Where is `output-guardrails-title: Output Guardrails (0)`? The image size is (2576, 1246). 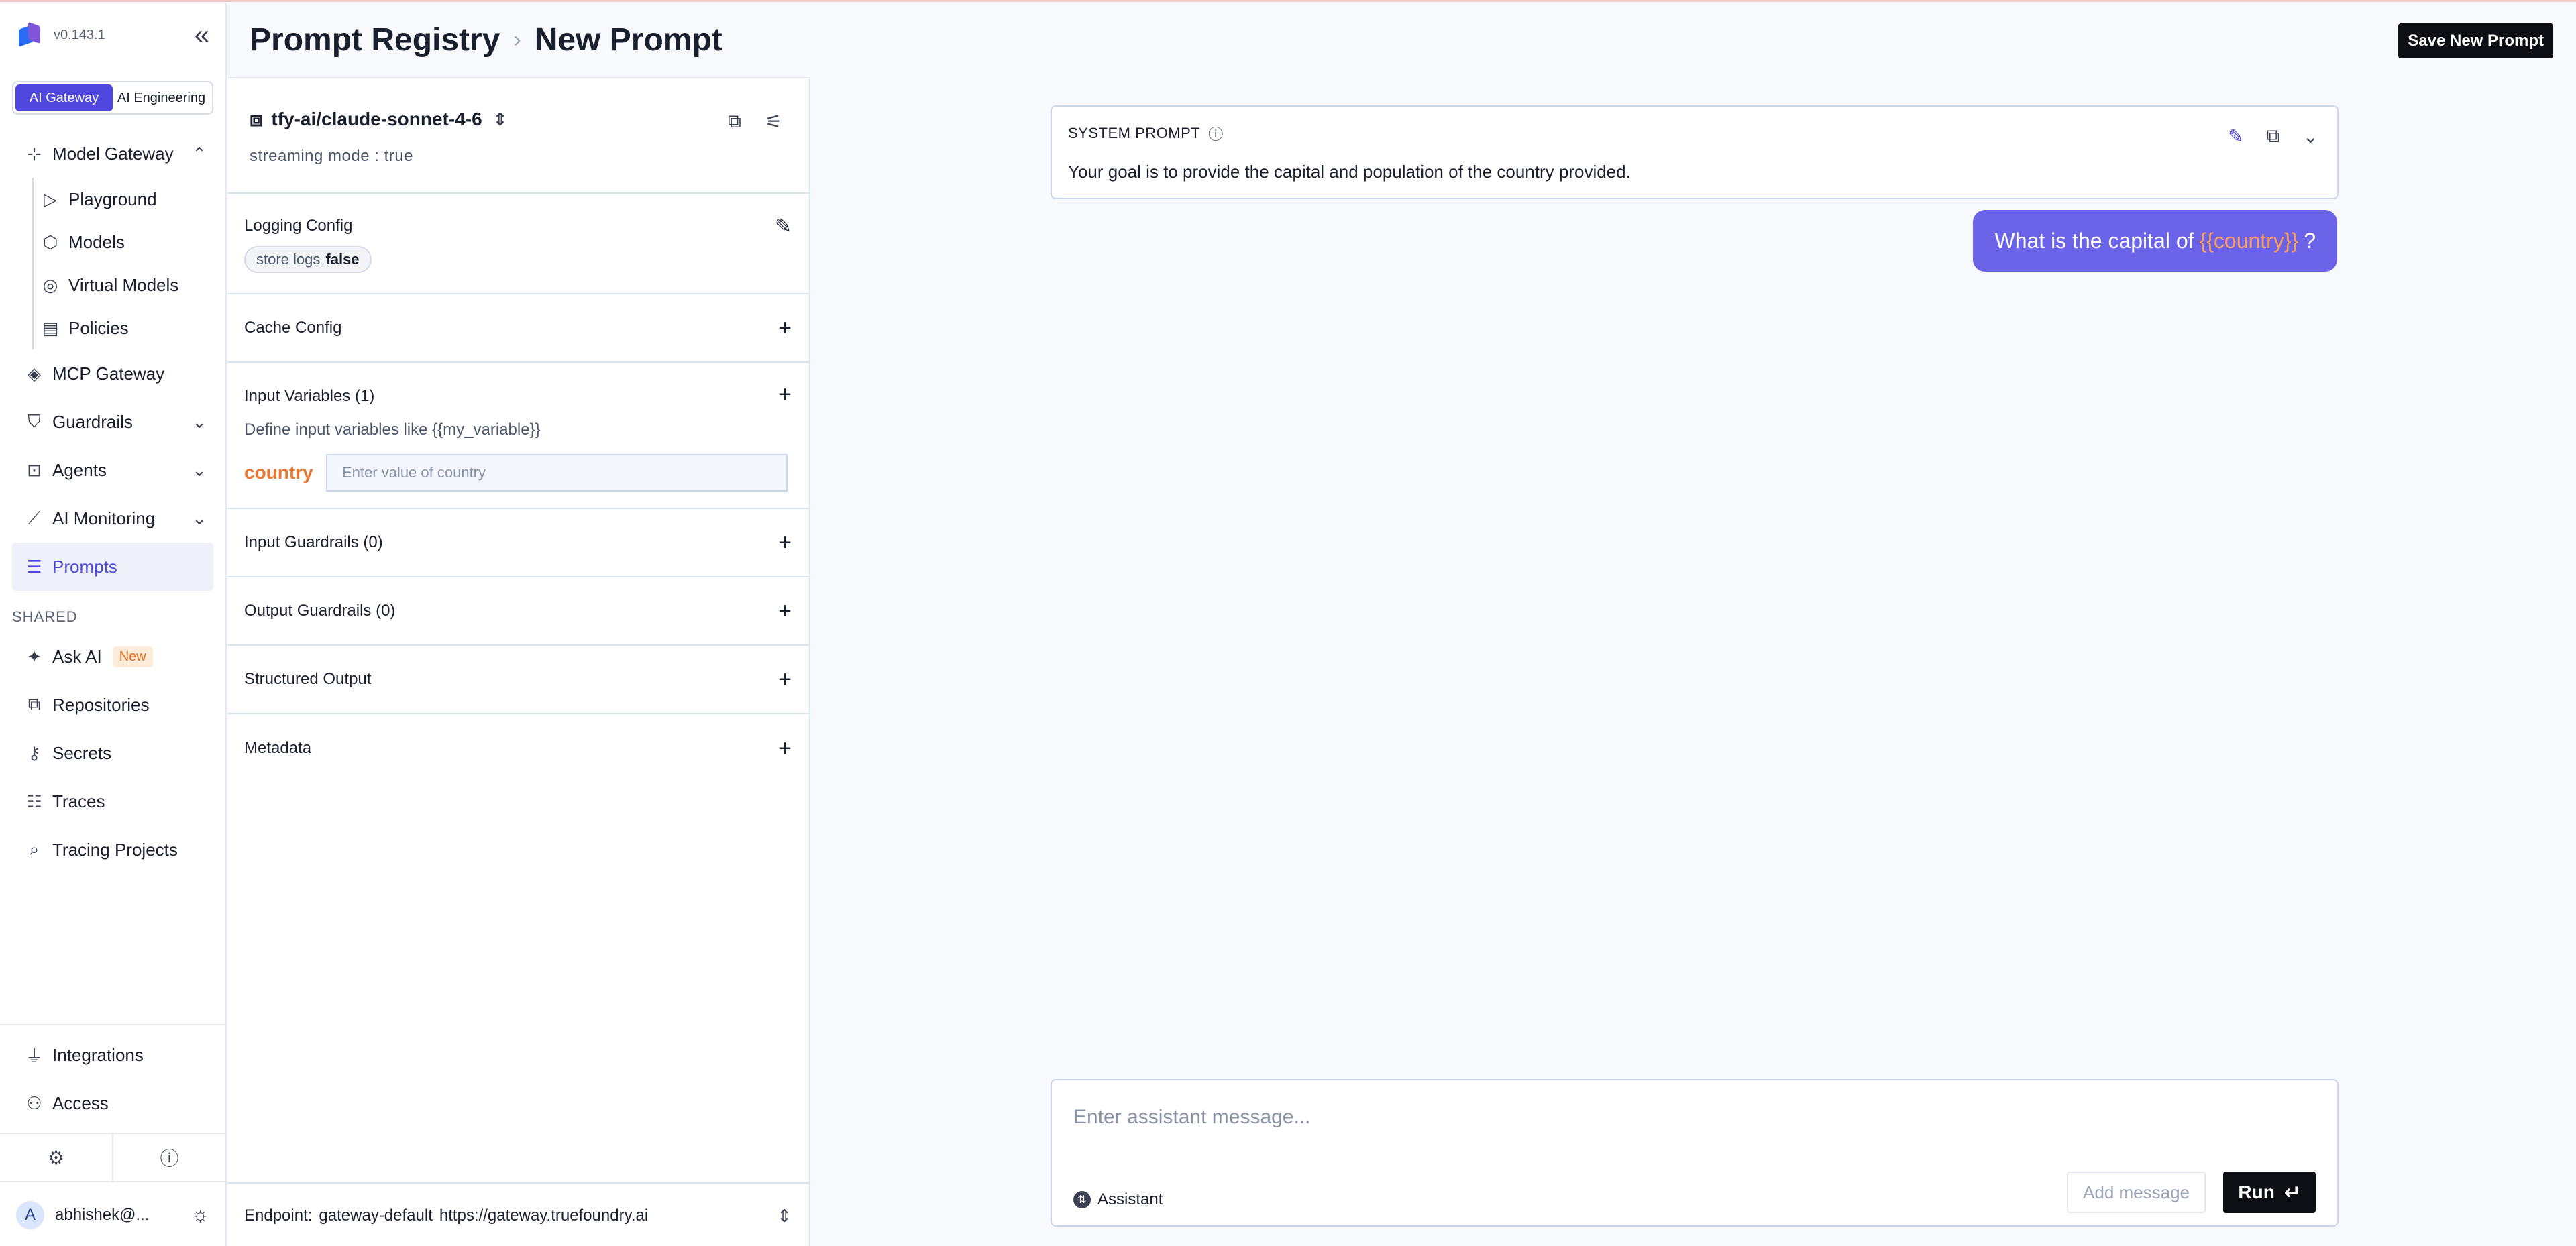 output-guardrails-title: Output Guardrails (0) is located at coordinates (320, 611).